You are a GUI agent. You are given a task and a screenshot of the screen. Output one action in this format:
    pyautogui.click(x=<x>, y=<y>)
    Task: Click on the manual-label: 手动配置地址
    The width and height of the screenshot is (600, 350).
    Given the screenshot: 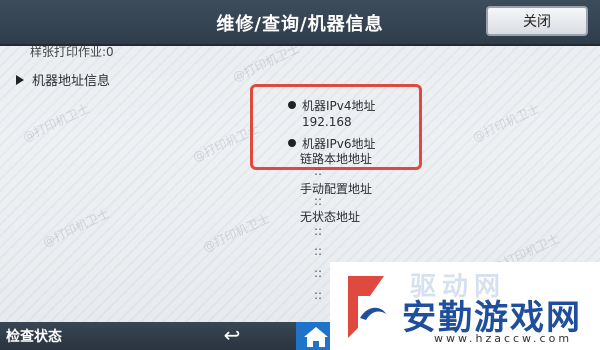 What is the action you would take?
    pyautogui.click(x=336, y=189)
    